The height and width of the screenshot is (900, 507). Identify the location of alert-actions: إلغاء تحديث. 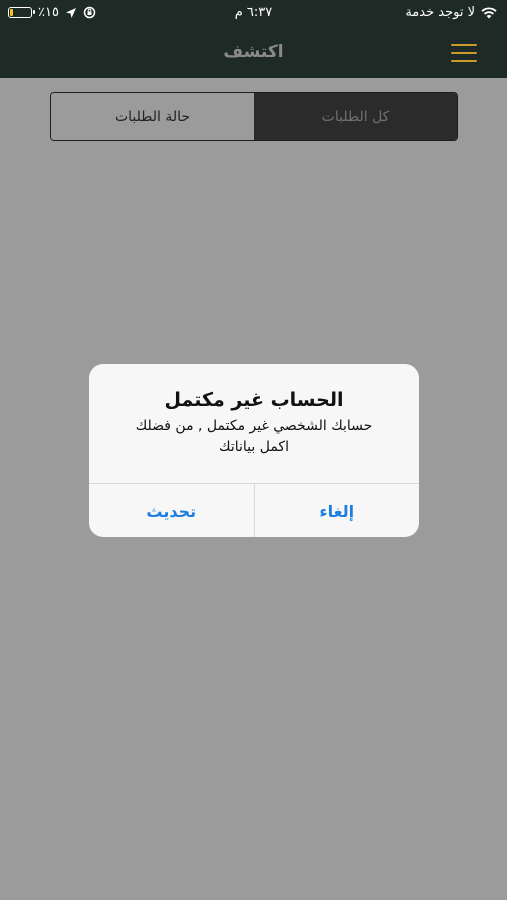
(254, 510).